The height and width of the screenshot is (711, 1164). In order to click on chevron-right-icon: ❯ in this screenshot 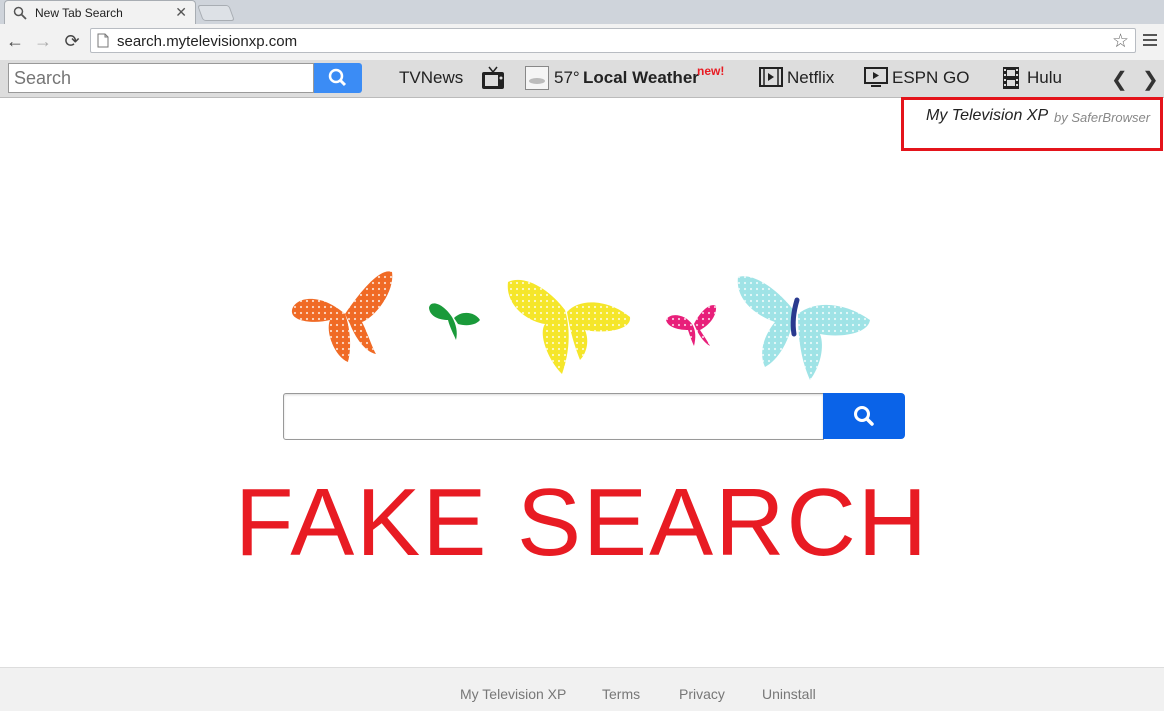, I will do `click(1150, 79)`.